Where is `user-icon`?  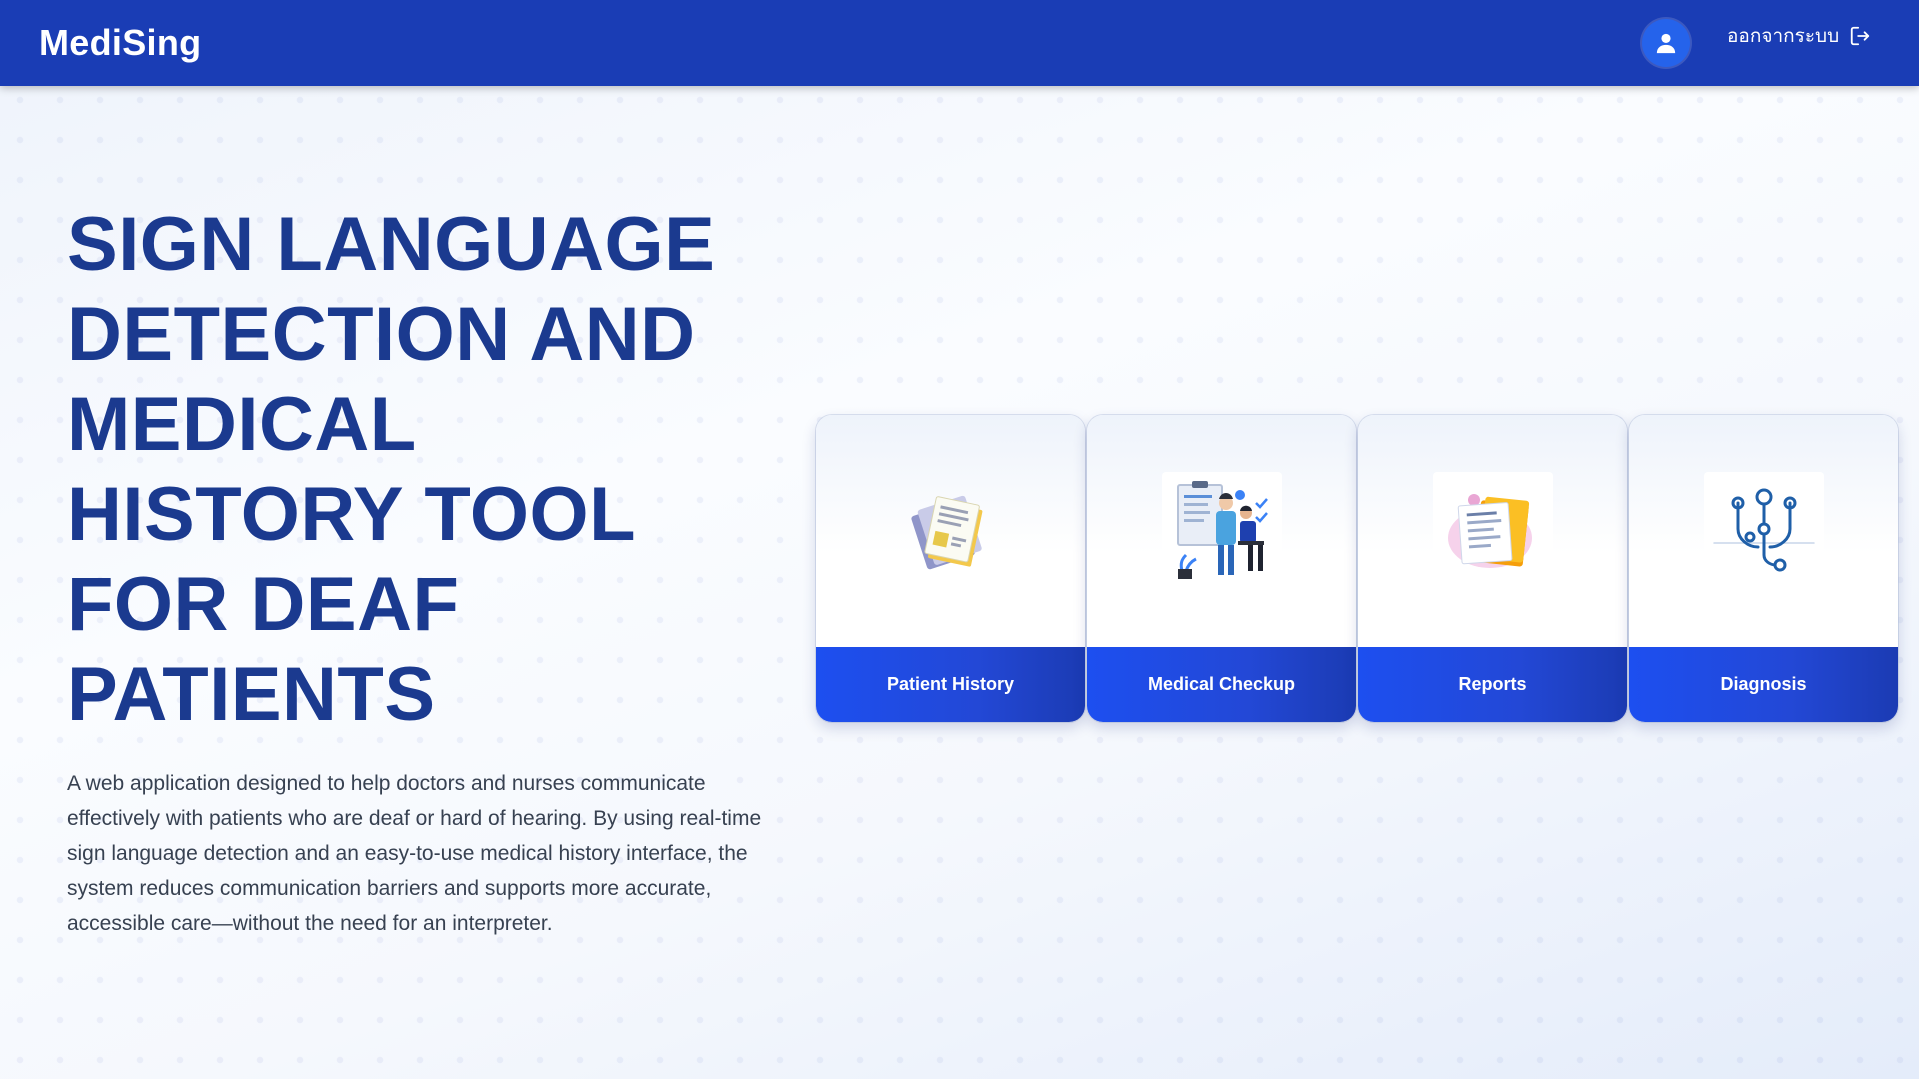 user-icon is located at coordinates (1666, 43).